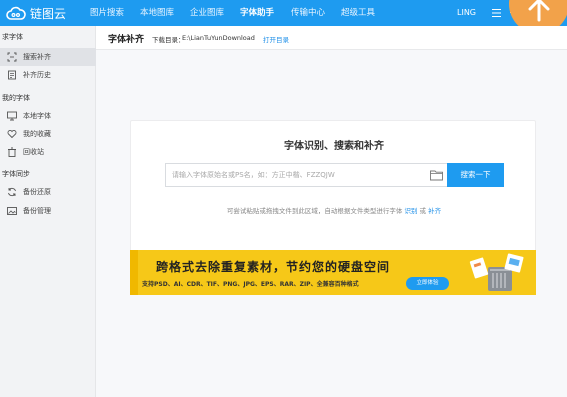 This screenshot has width=567, height=397. What do you see at coordinates (539, 11) in the screenshot?
I see `arrow-up-icon` at bounding box center [539, 11].